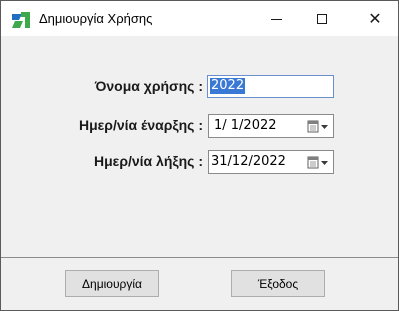 The height and width of the screenshot is (311, 399). I want to click on end-date-row: Ημερ/νία λήξης : 31/12/2022, so click(200, 162).